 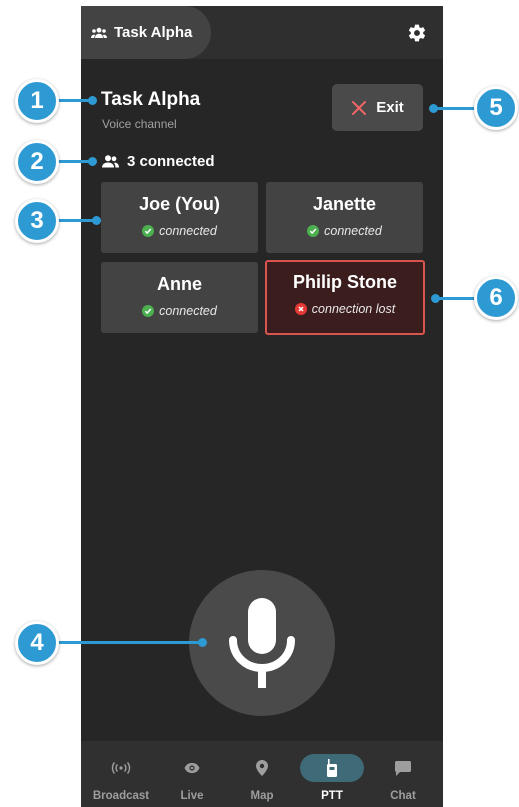 I want to click on channel-title: Task Alpha, so click(x=151, y=99).